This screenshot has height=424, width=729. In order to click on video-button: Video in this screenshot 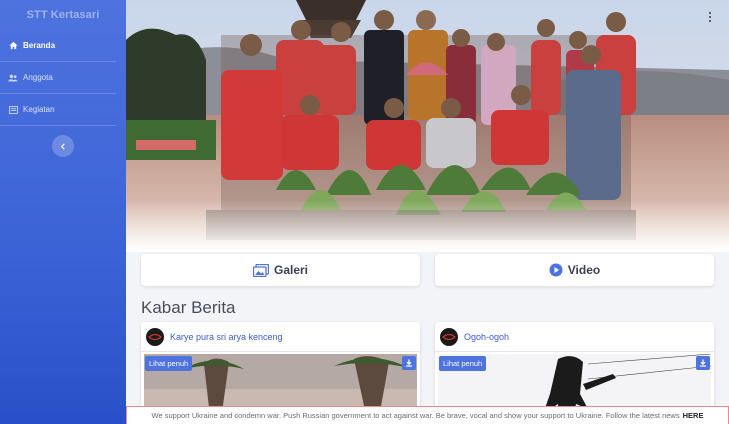, I will do `click(574, 270)`.